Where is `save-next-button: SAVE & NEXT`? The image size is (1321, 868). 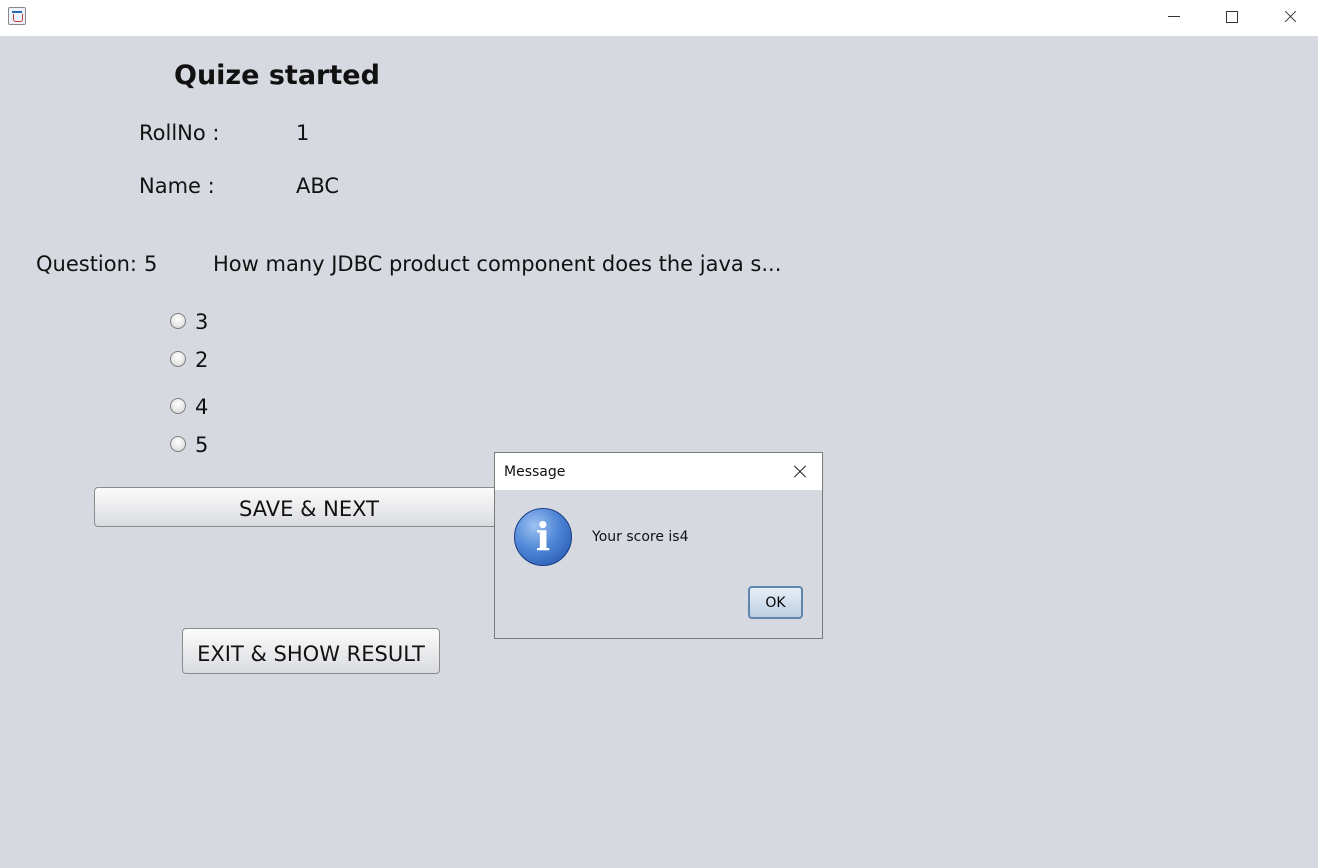
save-next-button: SAVE & NEXT is located at coordinates (309, 507).